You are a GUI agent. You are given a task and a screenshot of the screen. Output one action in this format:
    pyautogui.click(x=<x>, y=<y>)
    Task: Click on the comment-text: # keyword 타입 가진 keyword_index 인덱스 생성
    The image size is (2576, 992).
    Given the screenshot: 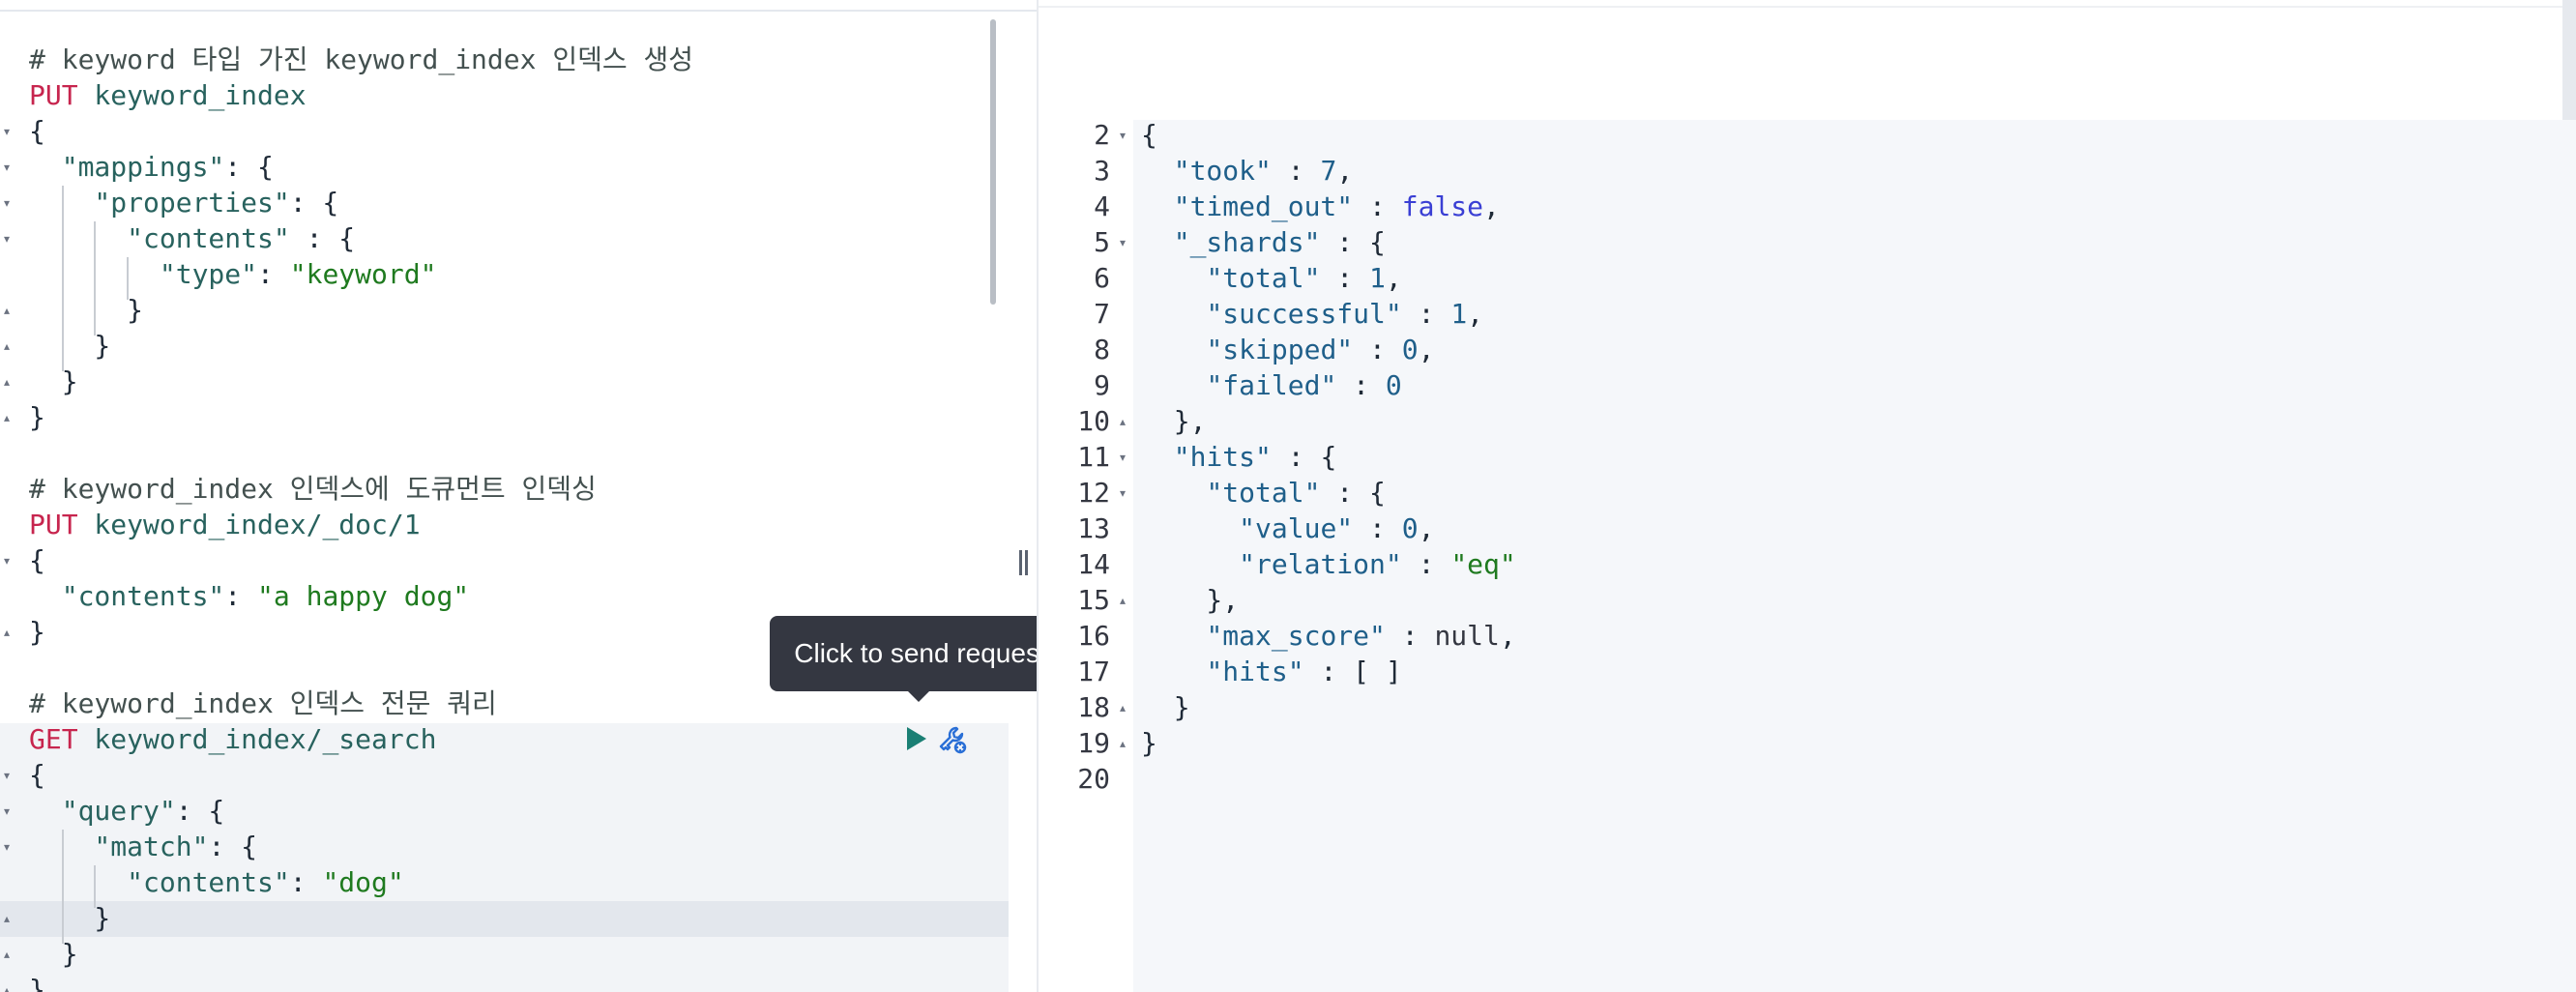 What is the action you would take?
    pyautogui.click(x=361, y=59)
    